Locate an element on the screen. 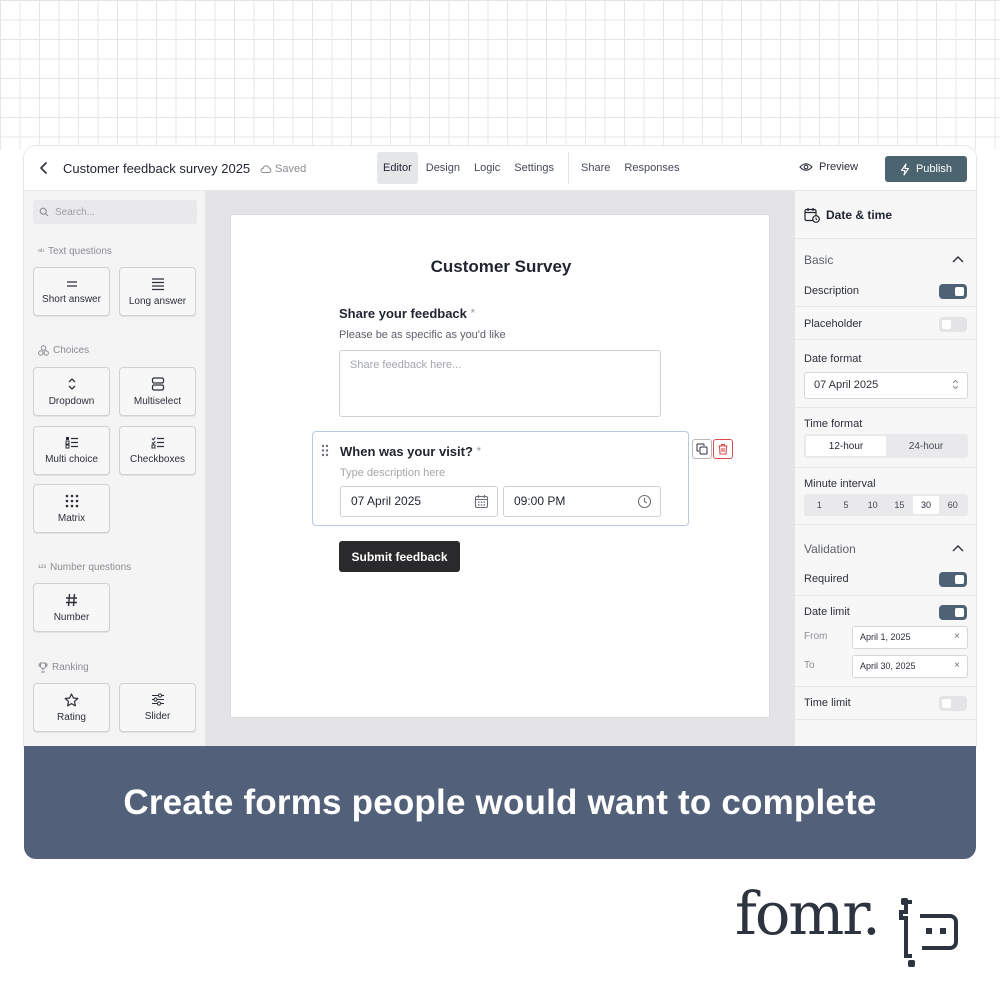  logo-wordmark: fomr. is located at coordinates (808, 913).